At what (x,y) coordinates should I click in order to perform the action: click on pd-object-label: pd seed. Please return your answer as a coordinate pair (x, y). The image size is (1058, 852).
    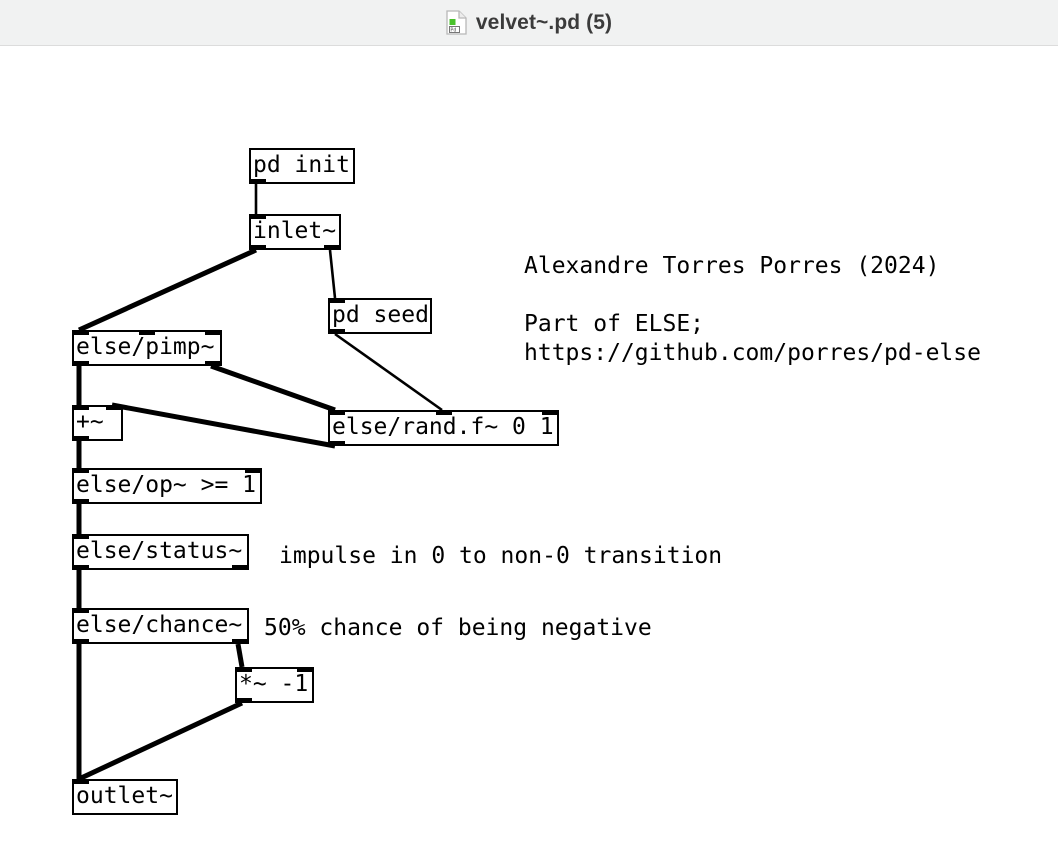
    Looking at the image, I should click on (380, 314).